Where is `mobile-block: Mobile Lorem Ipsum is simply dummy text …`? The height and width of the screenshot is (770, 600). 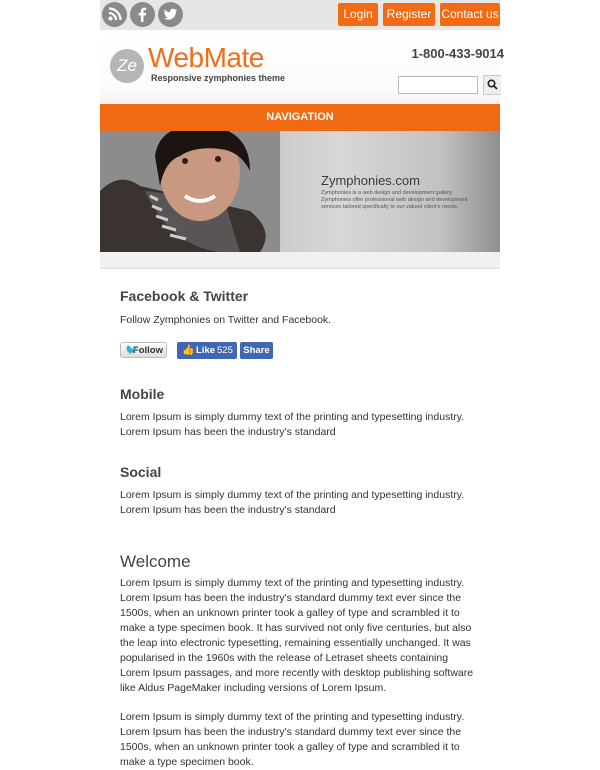 mobile-block: Mobile Lorem Ipsum is simply dummy text … is located at coordinates (300, 413).